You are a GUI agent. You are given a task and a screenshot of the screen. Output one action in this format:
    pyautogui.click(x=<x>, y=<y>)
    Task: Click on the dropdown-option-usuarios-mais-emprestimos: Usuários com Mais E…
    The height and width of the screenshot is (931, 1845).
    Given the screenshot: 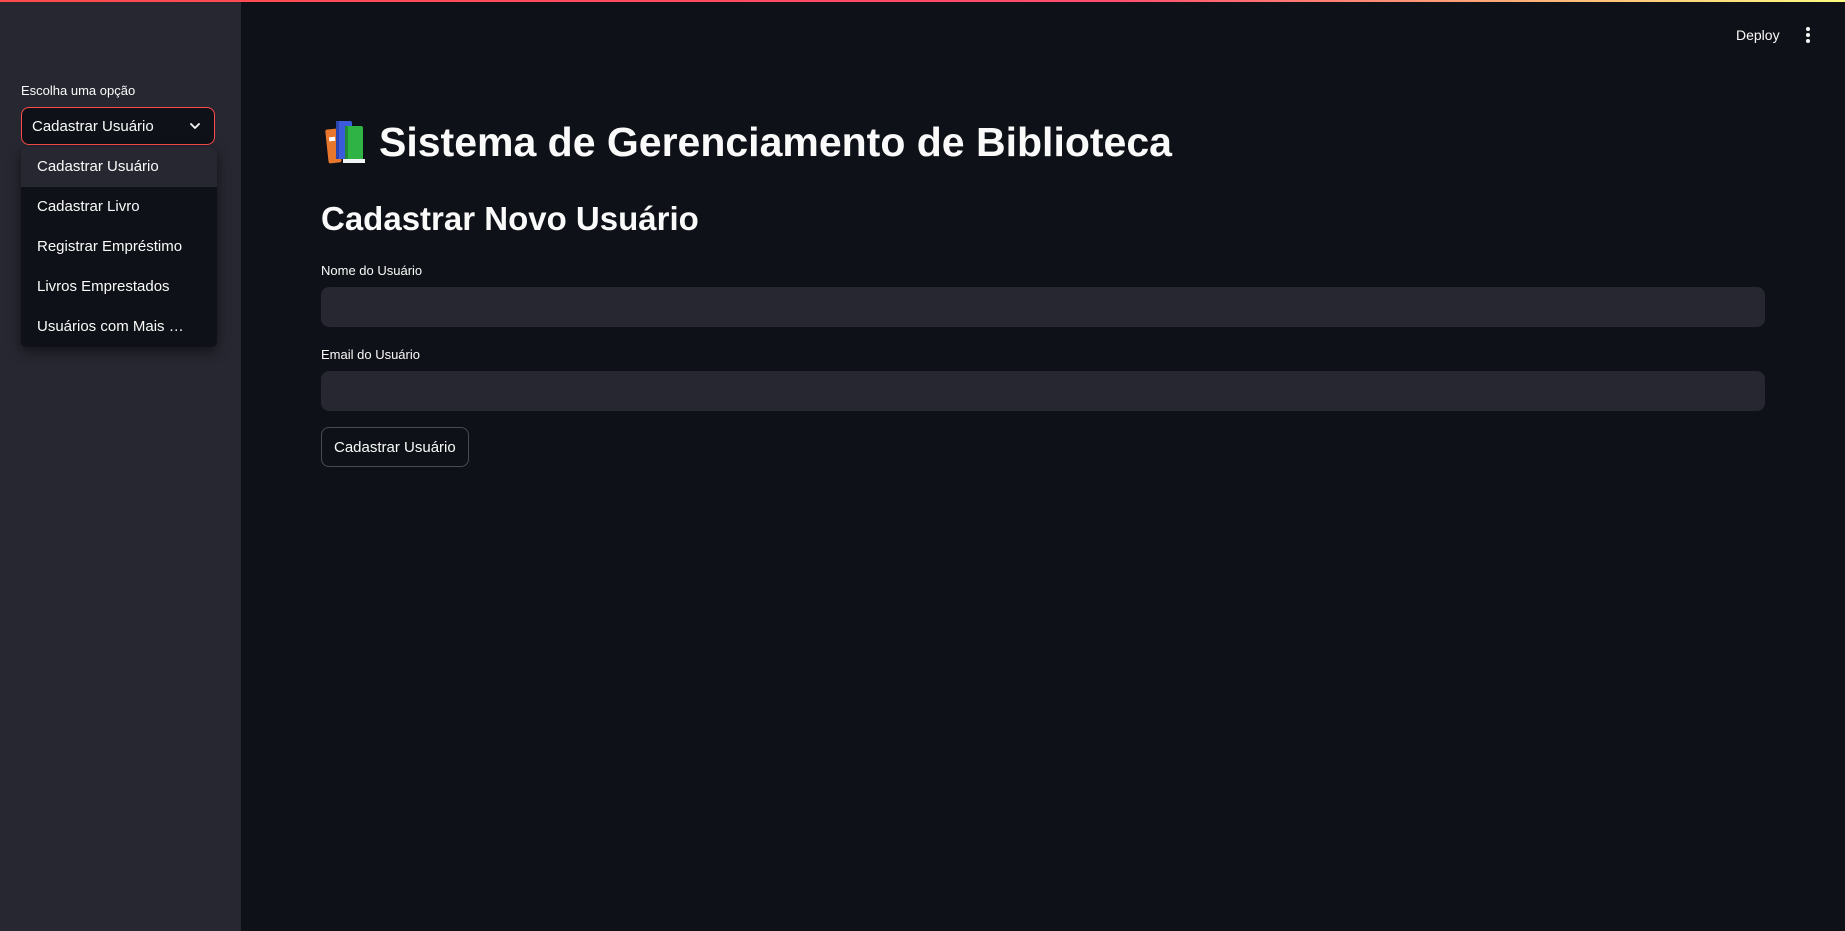 What is the action you would take?
    pyautogui.click(x=119, y=327)
    